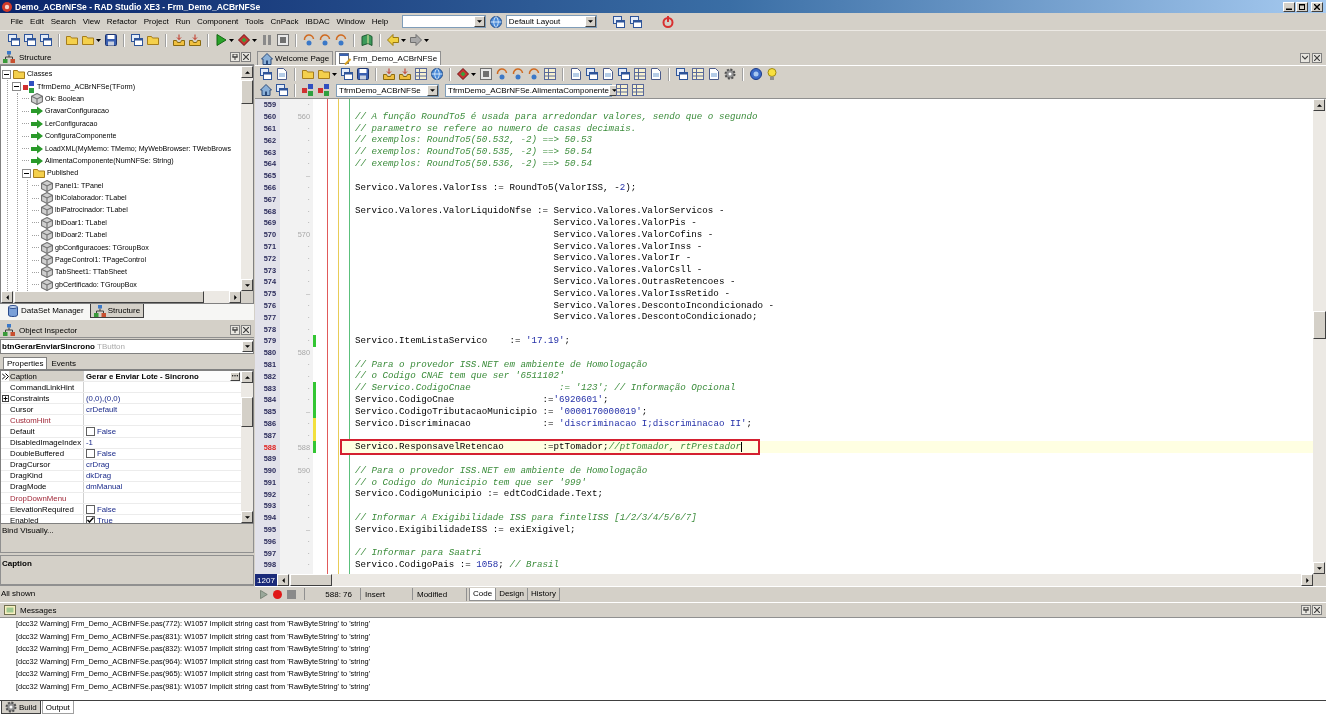 The image size is (1326, 716). I want to click on menu-item: Run, so click(183, 21).